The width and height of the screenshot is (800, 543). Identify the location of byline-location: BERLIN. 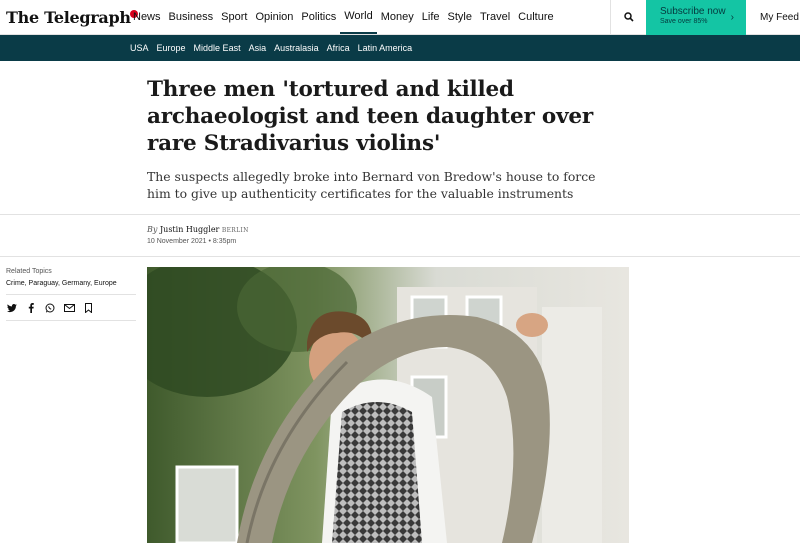
(235, 230).